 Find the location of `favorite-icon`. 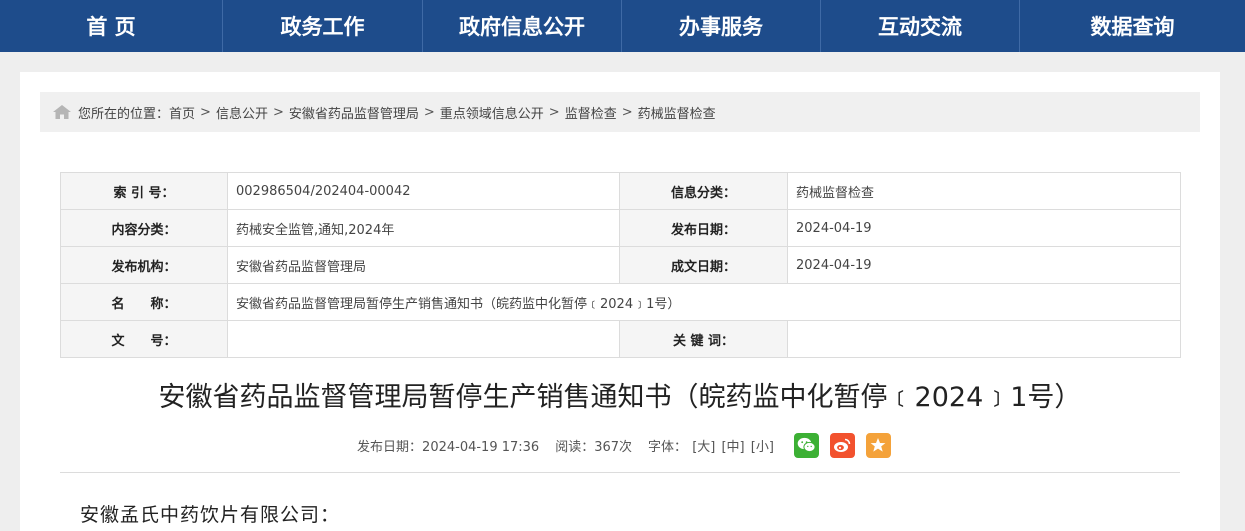

favorite-icon is located at coordinates (878, 445).